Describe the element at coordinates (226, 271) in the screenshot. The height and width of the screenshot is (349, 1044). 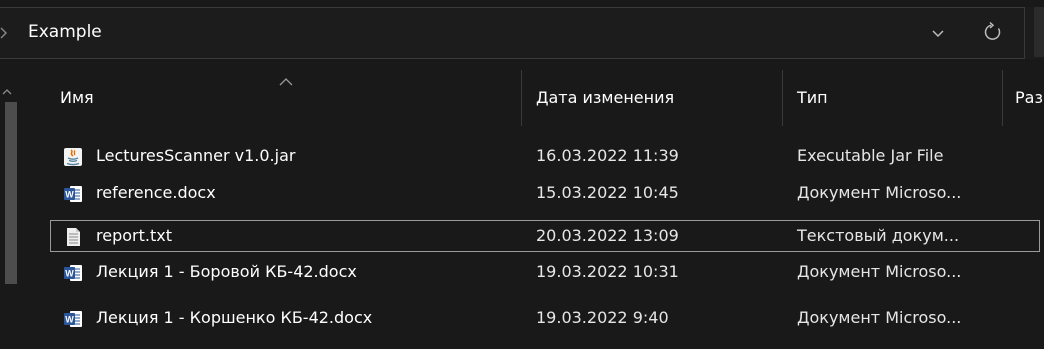
I see `file-name: Лекция 1 - Боровой КБ-42.docx` at that location.